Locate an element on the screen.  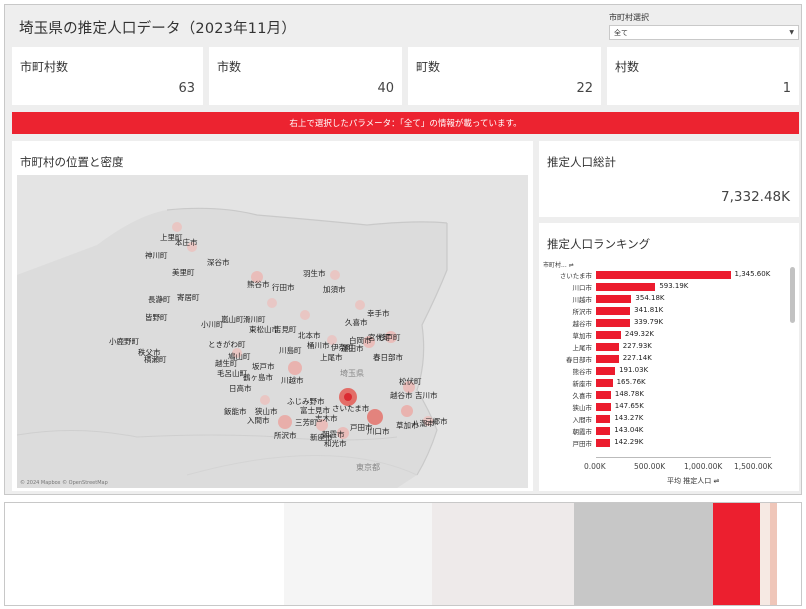
ranking-column-header: 市町村... ⇌ is located at coordinates (558, 264).